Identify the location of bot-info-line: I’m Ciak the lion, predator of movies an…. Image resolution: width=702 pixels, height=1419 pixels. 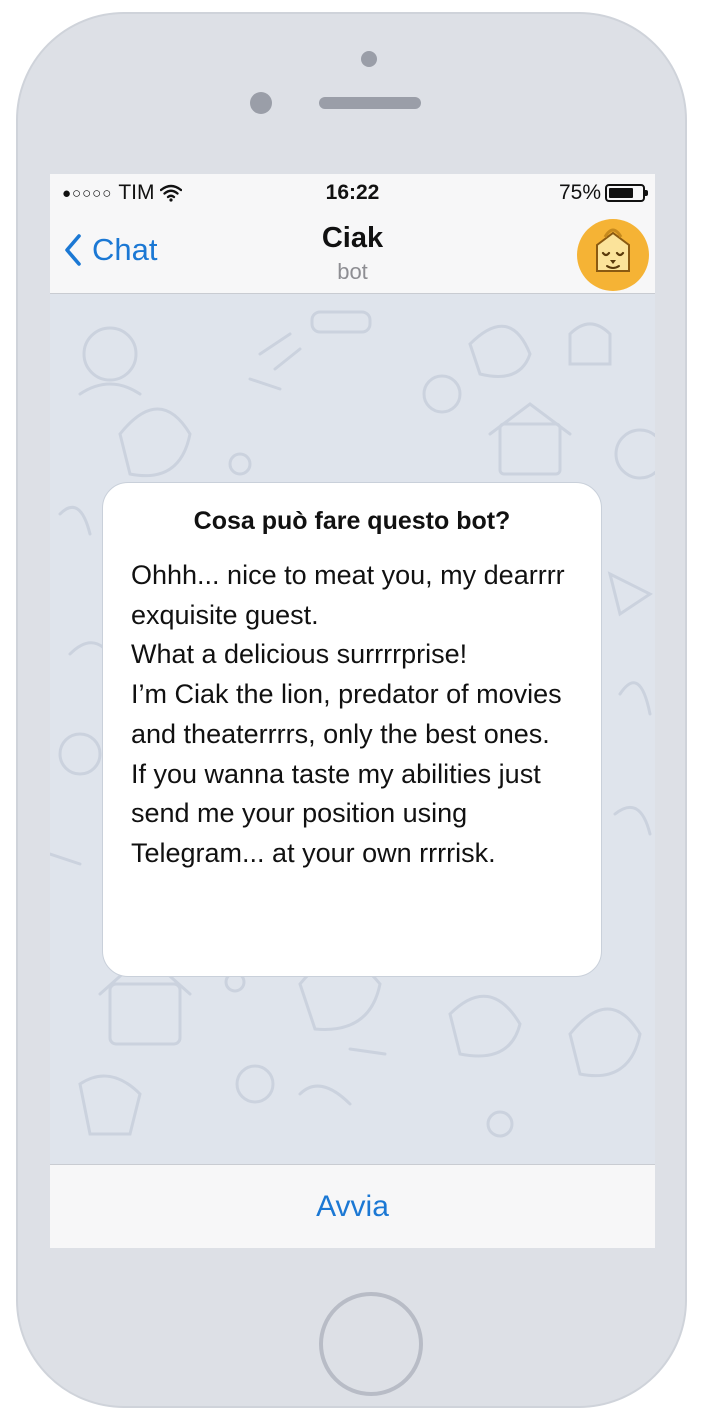
(346, 714).